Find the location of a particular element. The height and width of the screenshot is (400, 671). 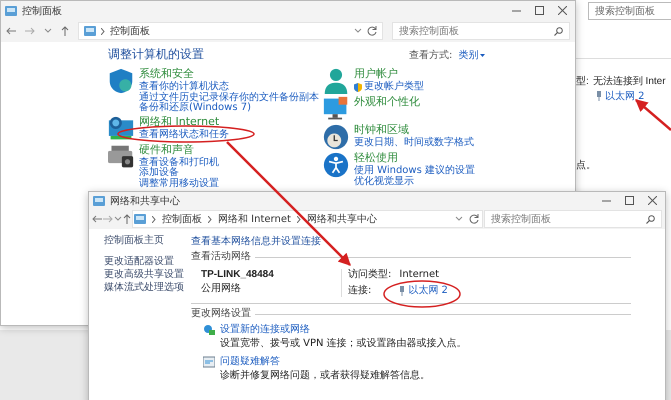

field-value: Internet is located at coordinates (419, 275).